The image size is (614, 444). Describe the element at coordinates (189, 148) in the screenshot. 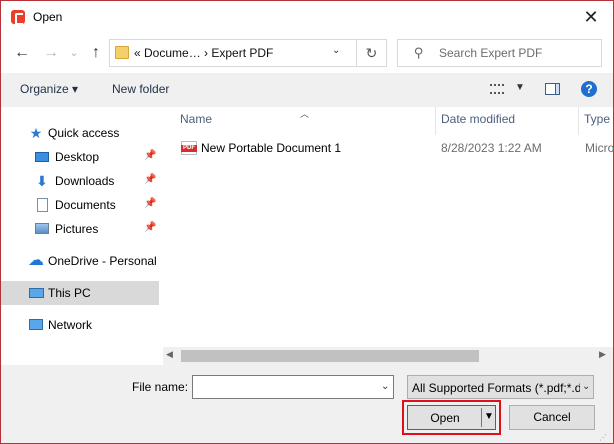

I see `pdf-file-icon: PDF` at that location.